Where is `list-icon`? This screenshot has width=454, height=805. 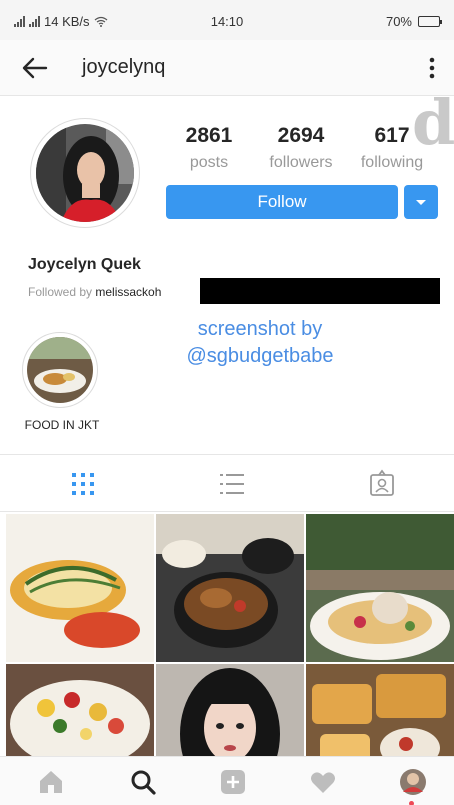
list-icon is located at coordinates (232, 484).